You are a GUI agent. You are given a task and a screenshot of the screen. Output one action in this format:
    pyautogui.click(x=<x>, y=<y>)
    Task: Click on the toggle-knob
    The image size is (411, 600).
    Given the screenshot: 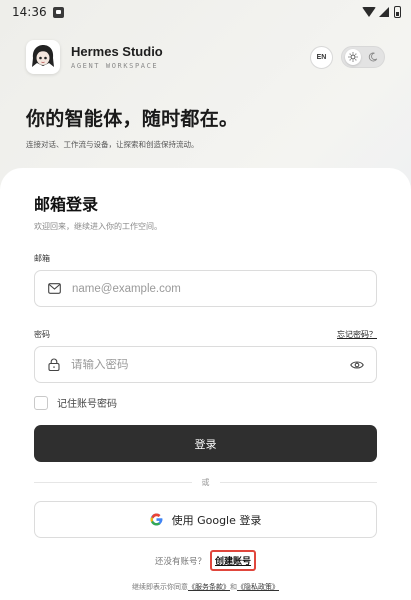 What is the action you would take?
    pyautogui.click(x=353, y=57)
    